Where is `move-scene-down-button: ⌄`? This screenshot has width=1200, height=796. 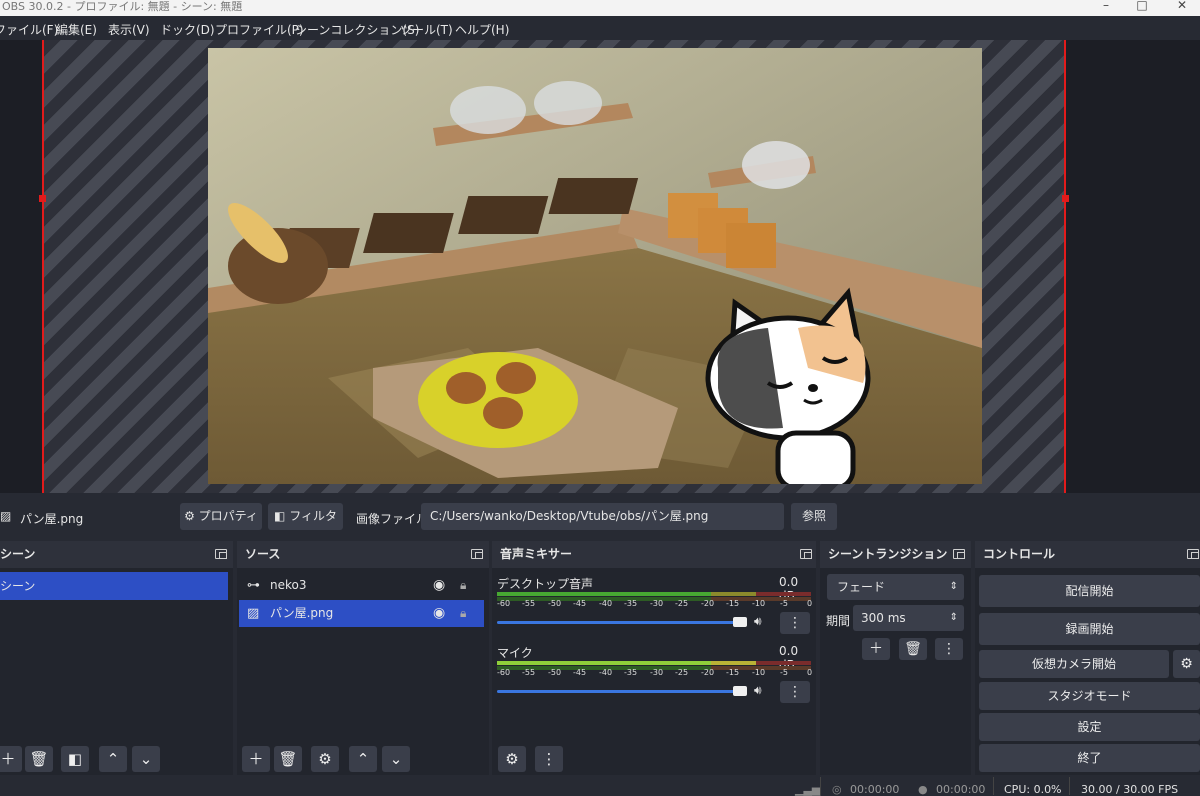
move-scene-down-button: ⌄ is located at coordinates (146, 759).